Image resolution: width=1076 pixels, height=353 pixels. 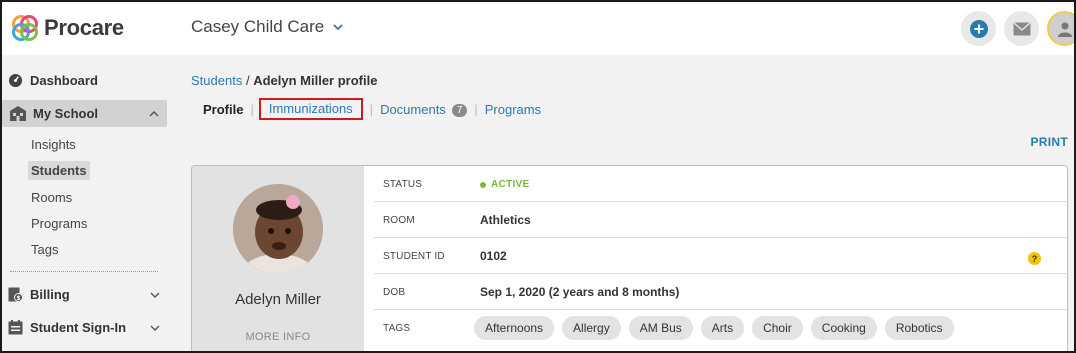 I want to click on sidebar-item-billing: $ Billing, so click(x=84, y=294).